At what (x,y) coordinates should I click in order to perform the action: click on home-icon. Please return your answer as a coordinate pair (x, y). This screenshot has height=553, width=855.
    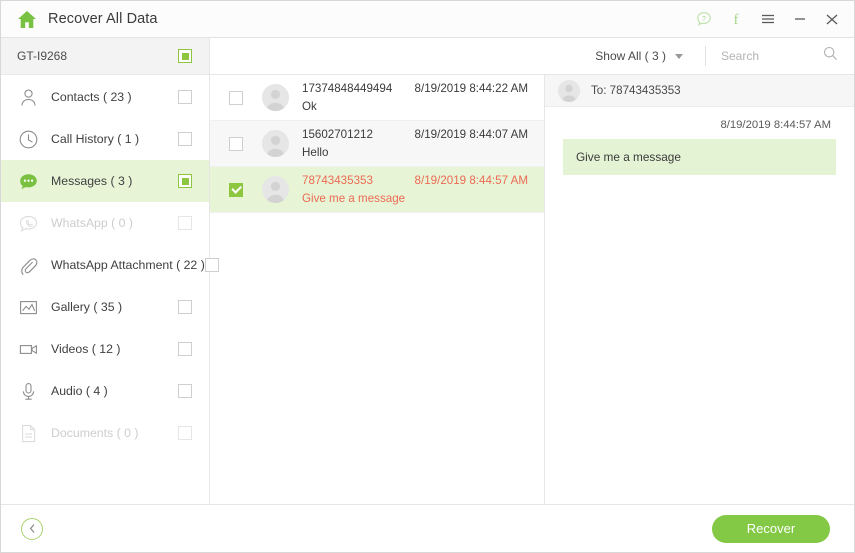
    Looking at the image, I should click on (27, 19).